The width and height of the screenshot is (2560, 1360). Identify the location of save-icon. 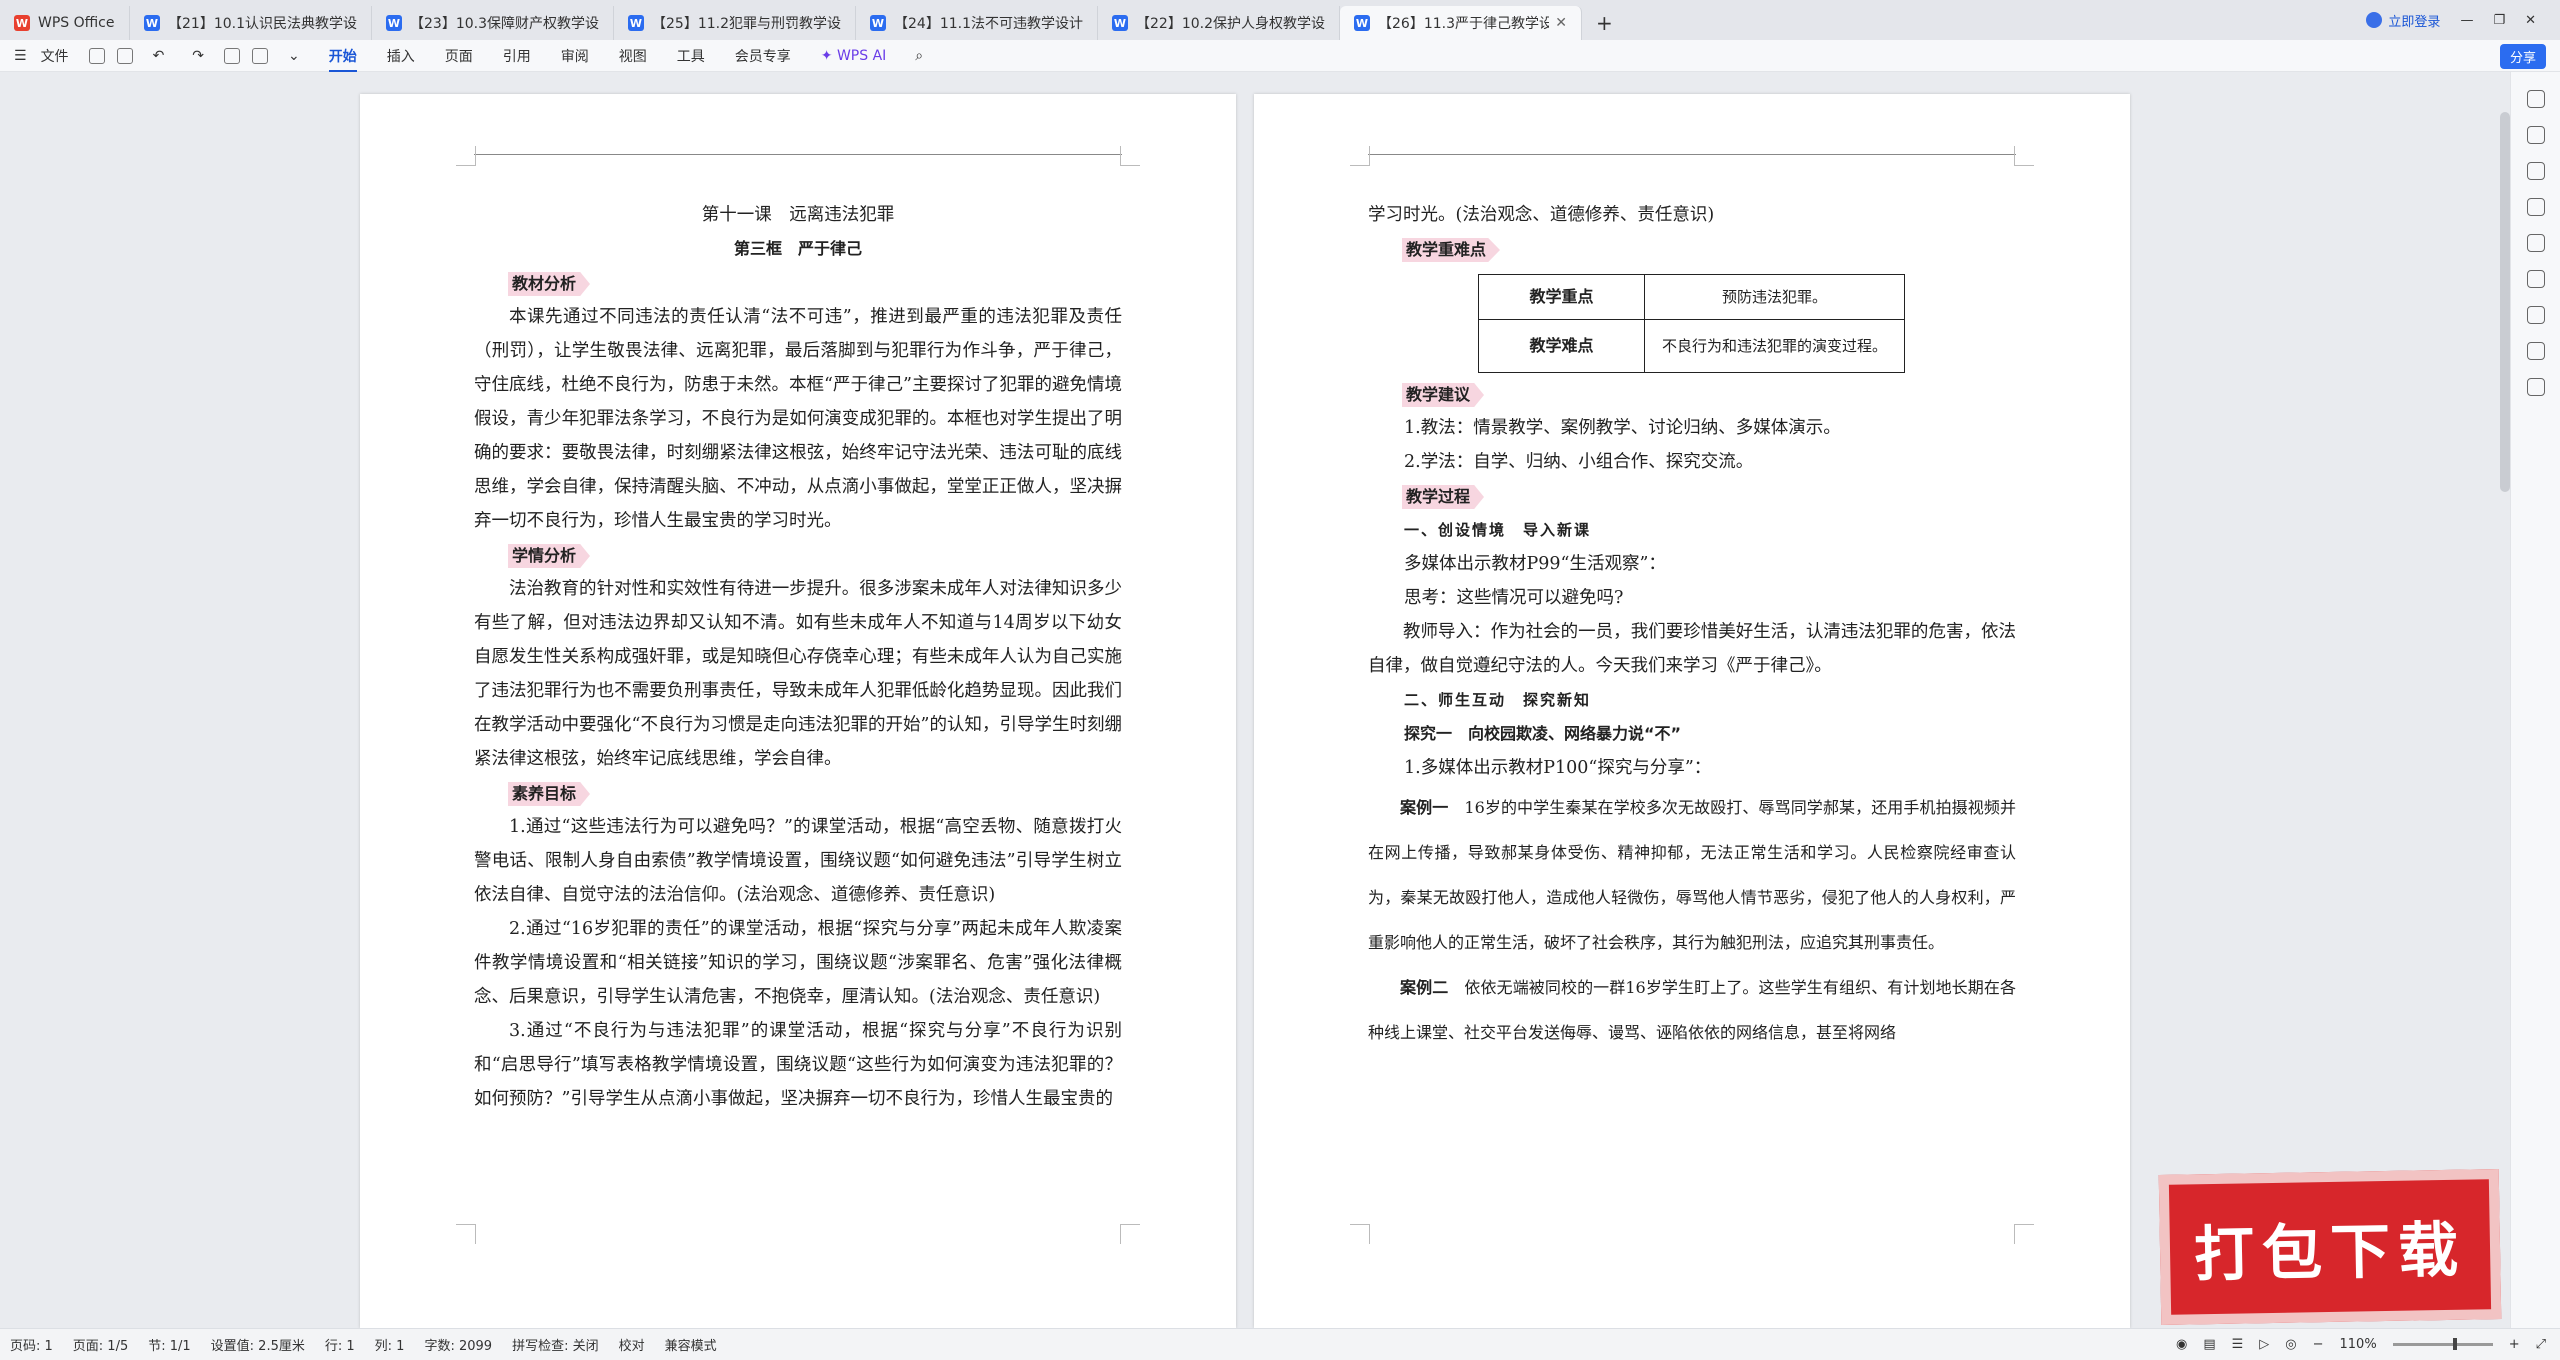
(96, 55).